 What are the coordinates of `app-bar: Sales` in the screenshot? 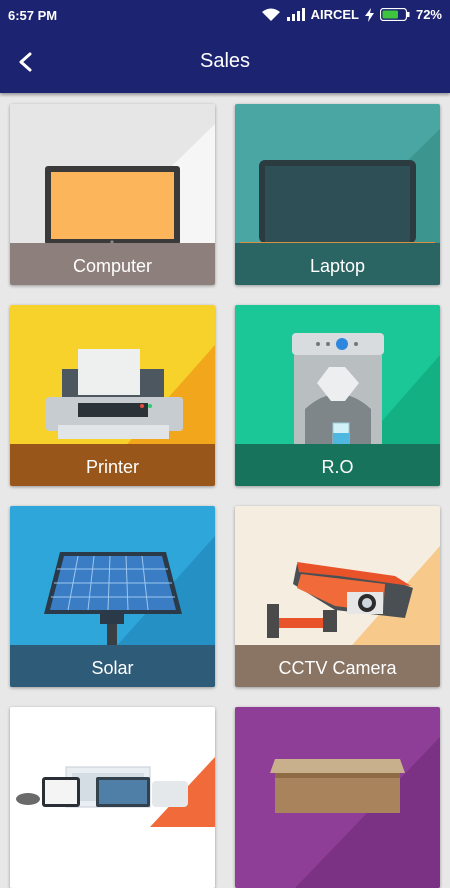 It's located at (225, 62).